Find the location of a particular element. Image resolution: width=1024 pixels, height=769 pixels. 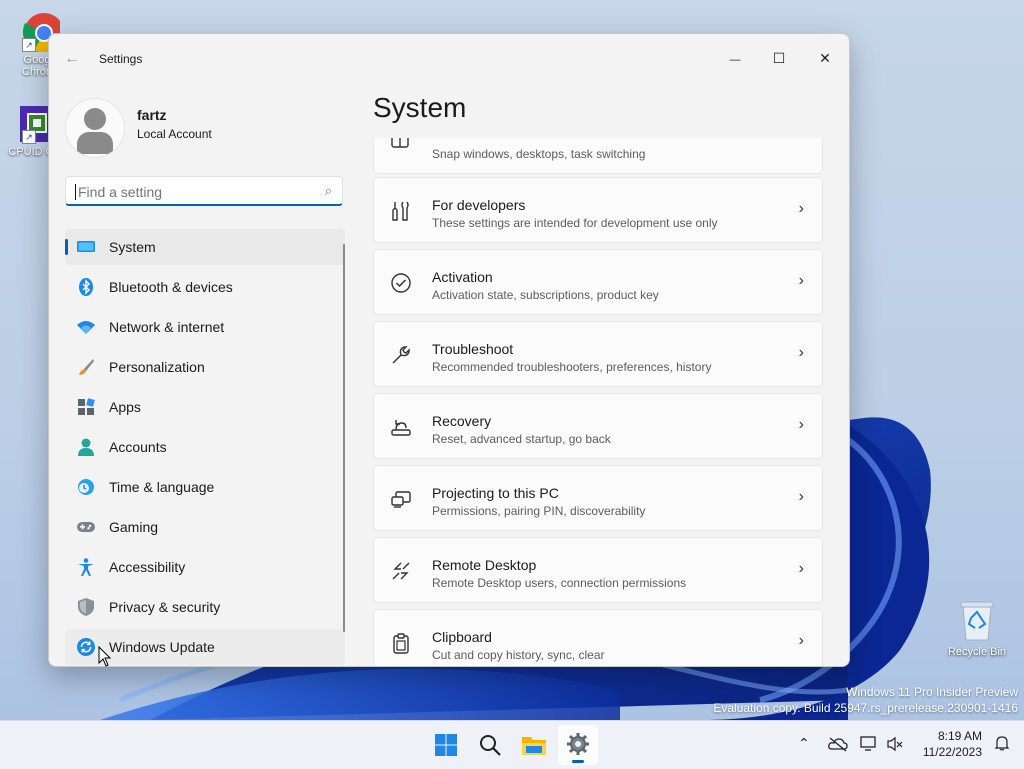

desktop-icon-recycle-bin: Recycle Bin is located at coordinates (977, 628).